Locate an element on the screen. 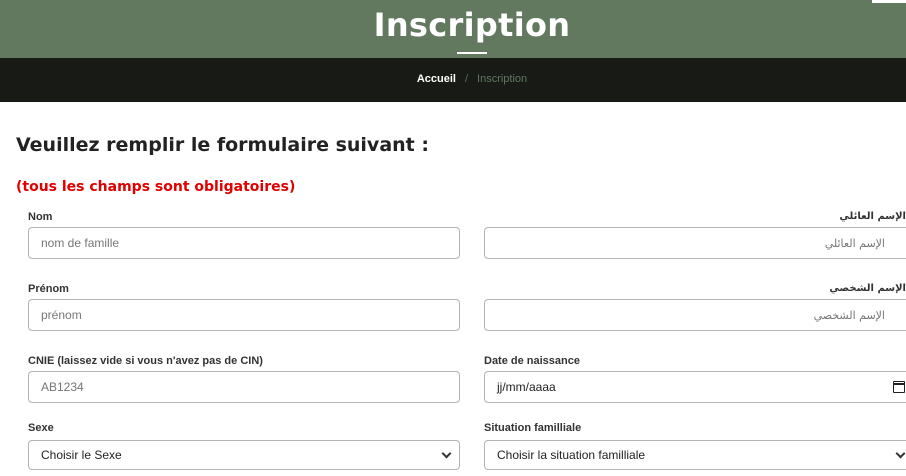 The height and width of the screenshot is (476, 906). breadcrumb-bar: Accueil / Inscription is located at coordinates (453, 80).